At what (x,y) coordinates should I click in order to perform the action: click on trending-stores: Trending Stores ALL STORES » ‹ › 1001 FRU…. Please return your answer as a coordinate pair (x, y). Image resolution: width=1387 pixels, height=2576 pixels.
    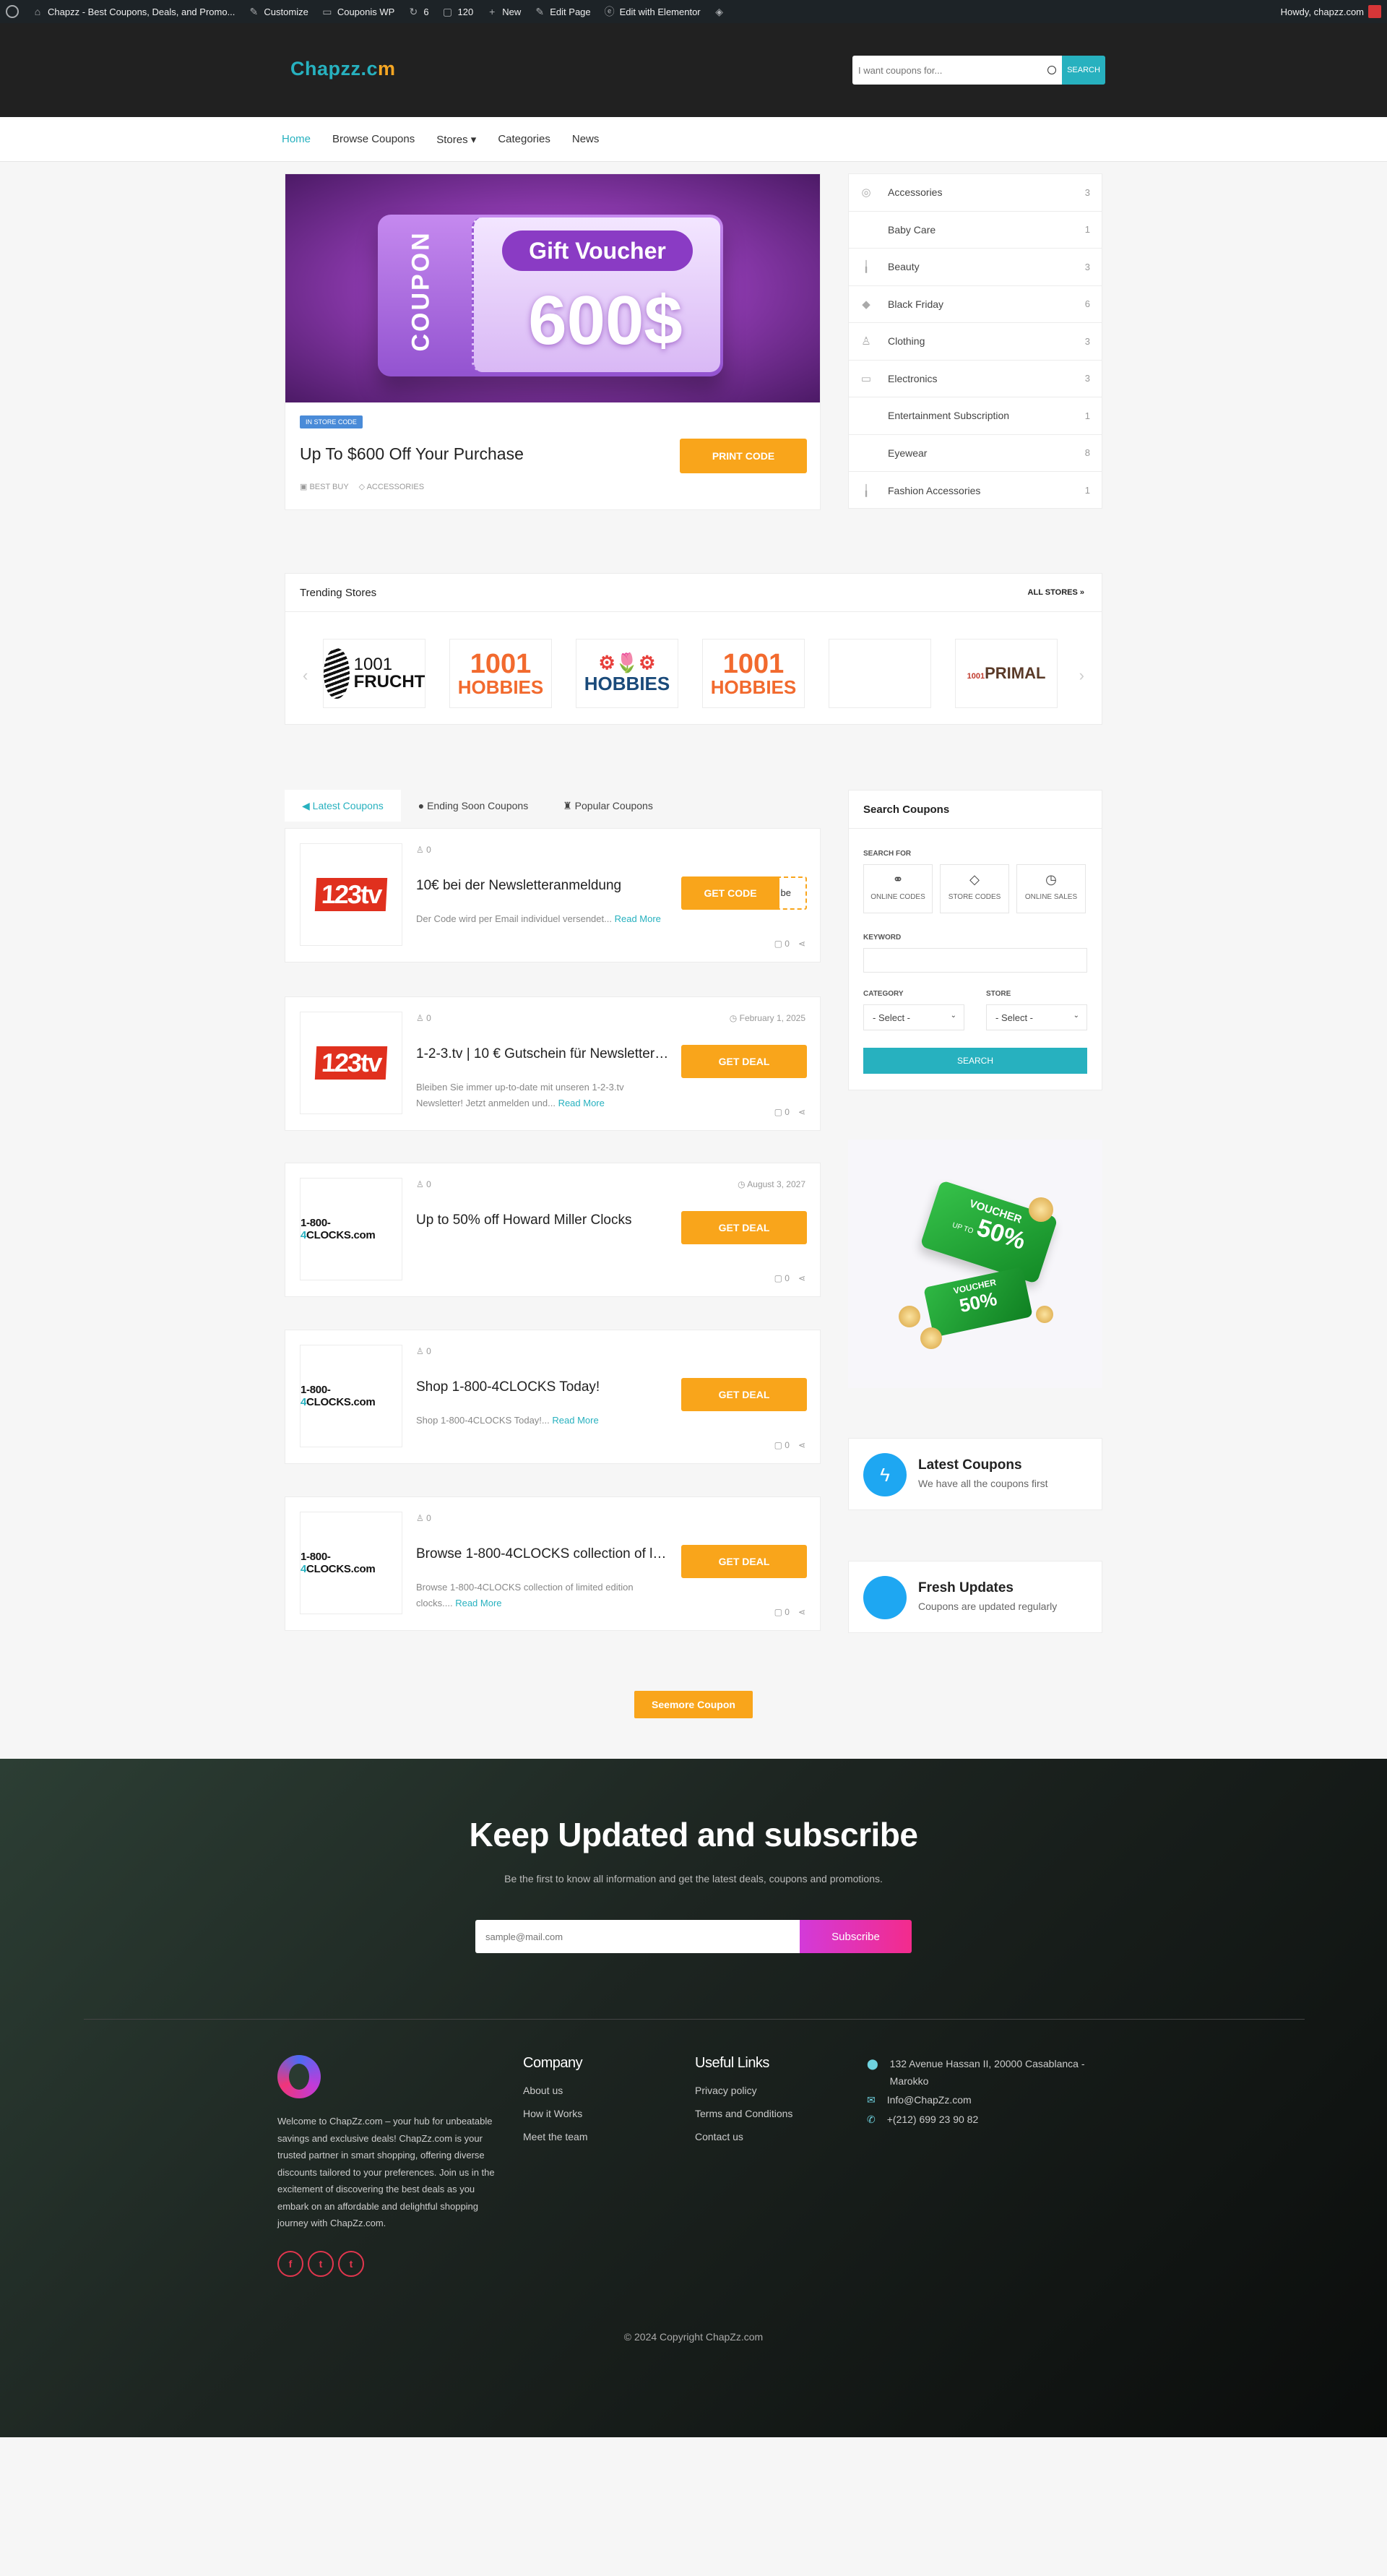
    Looking at the image, I should click on (693, 649).